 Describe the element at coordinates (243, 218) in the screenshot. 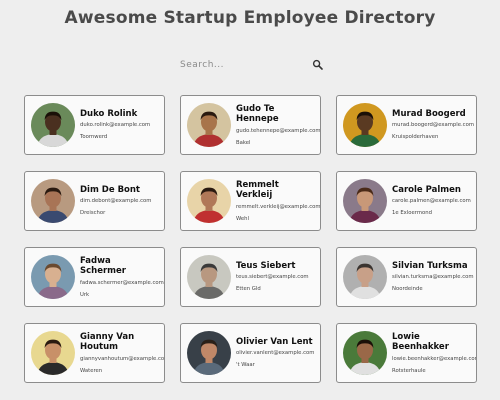

I see `employee-city: Wehl` at that location.